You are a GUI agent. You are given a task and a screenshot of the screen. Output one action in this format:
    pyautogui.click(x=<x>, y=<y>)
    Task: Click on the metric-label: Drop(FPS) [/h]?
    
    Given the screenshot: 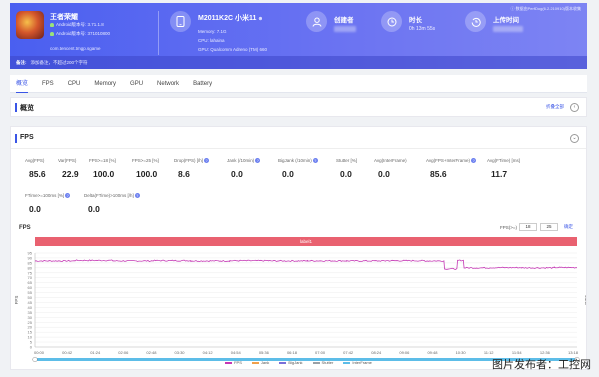 What is the action you would take?
    pyautogui.click(x=192, y=161)
    